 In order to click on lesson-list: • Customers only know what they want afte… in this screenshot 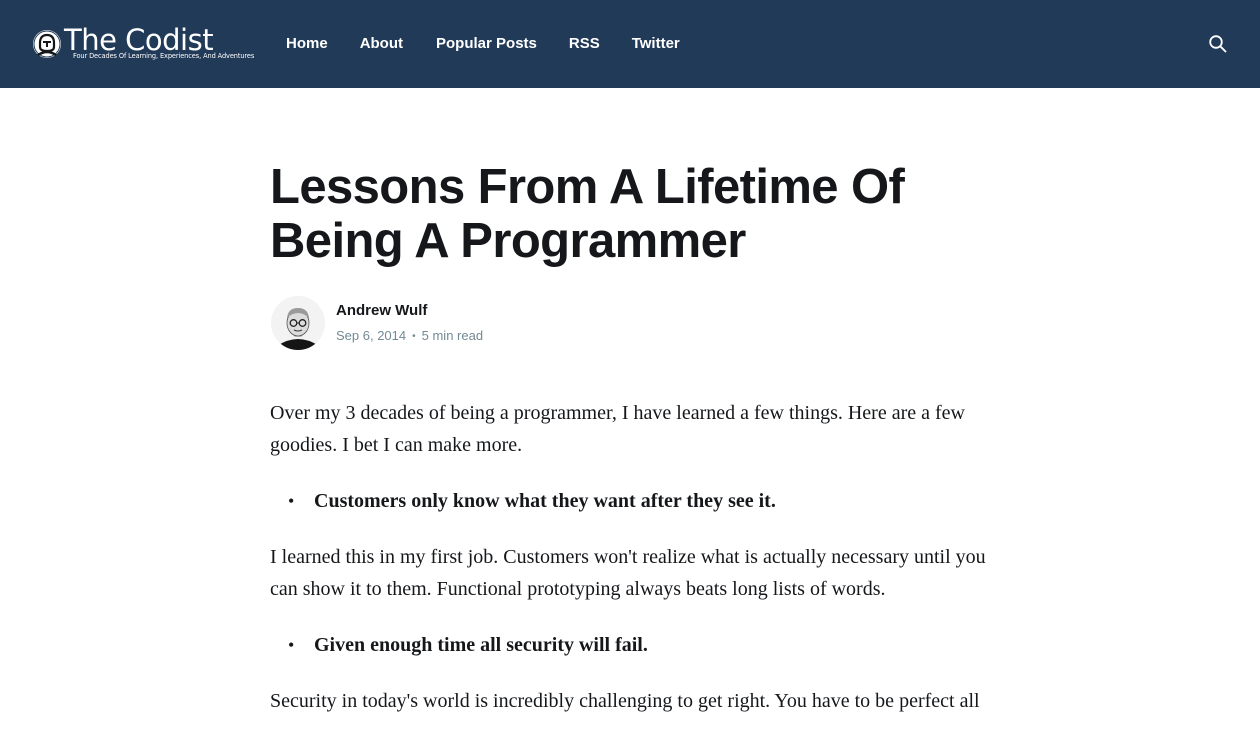, I will do `click(632, 501)`.